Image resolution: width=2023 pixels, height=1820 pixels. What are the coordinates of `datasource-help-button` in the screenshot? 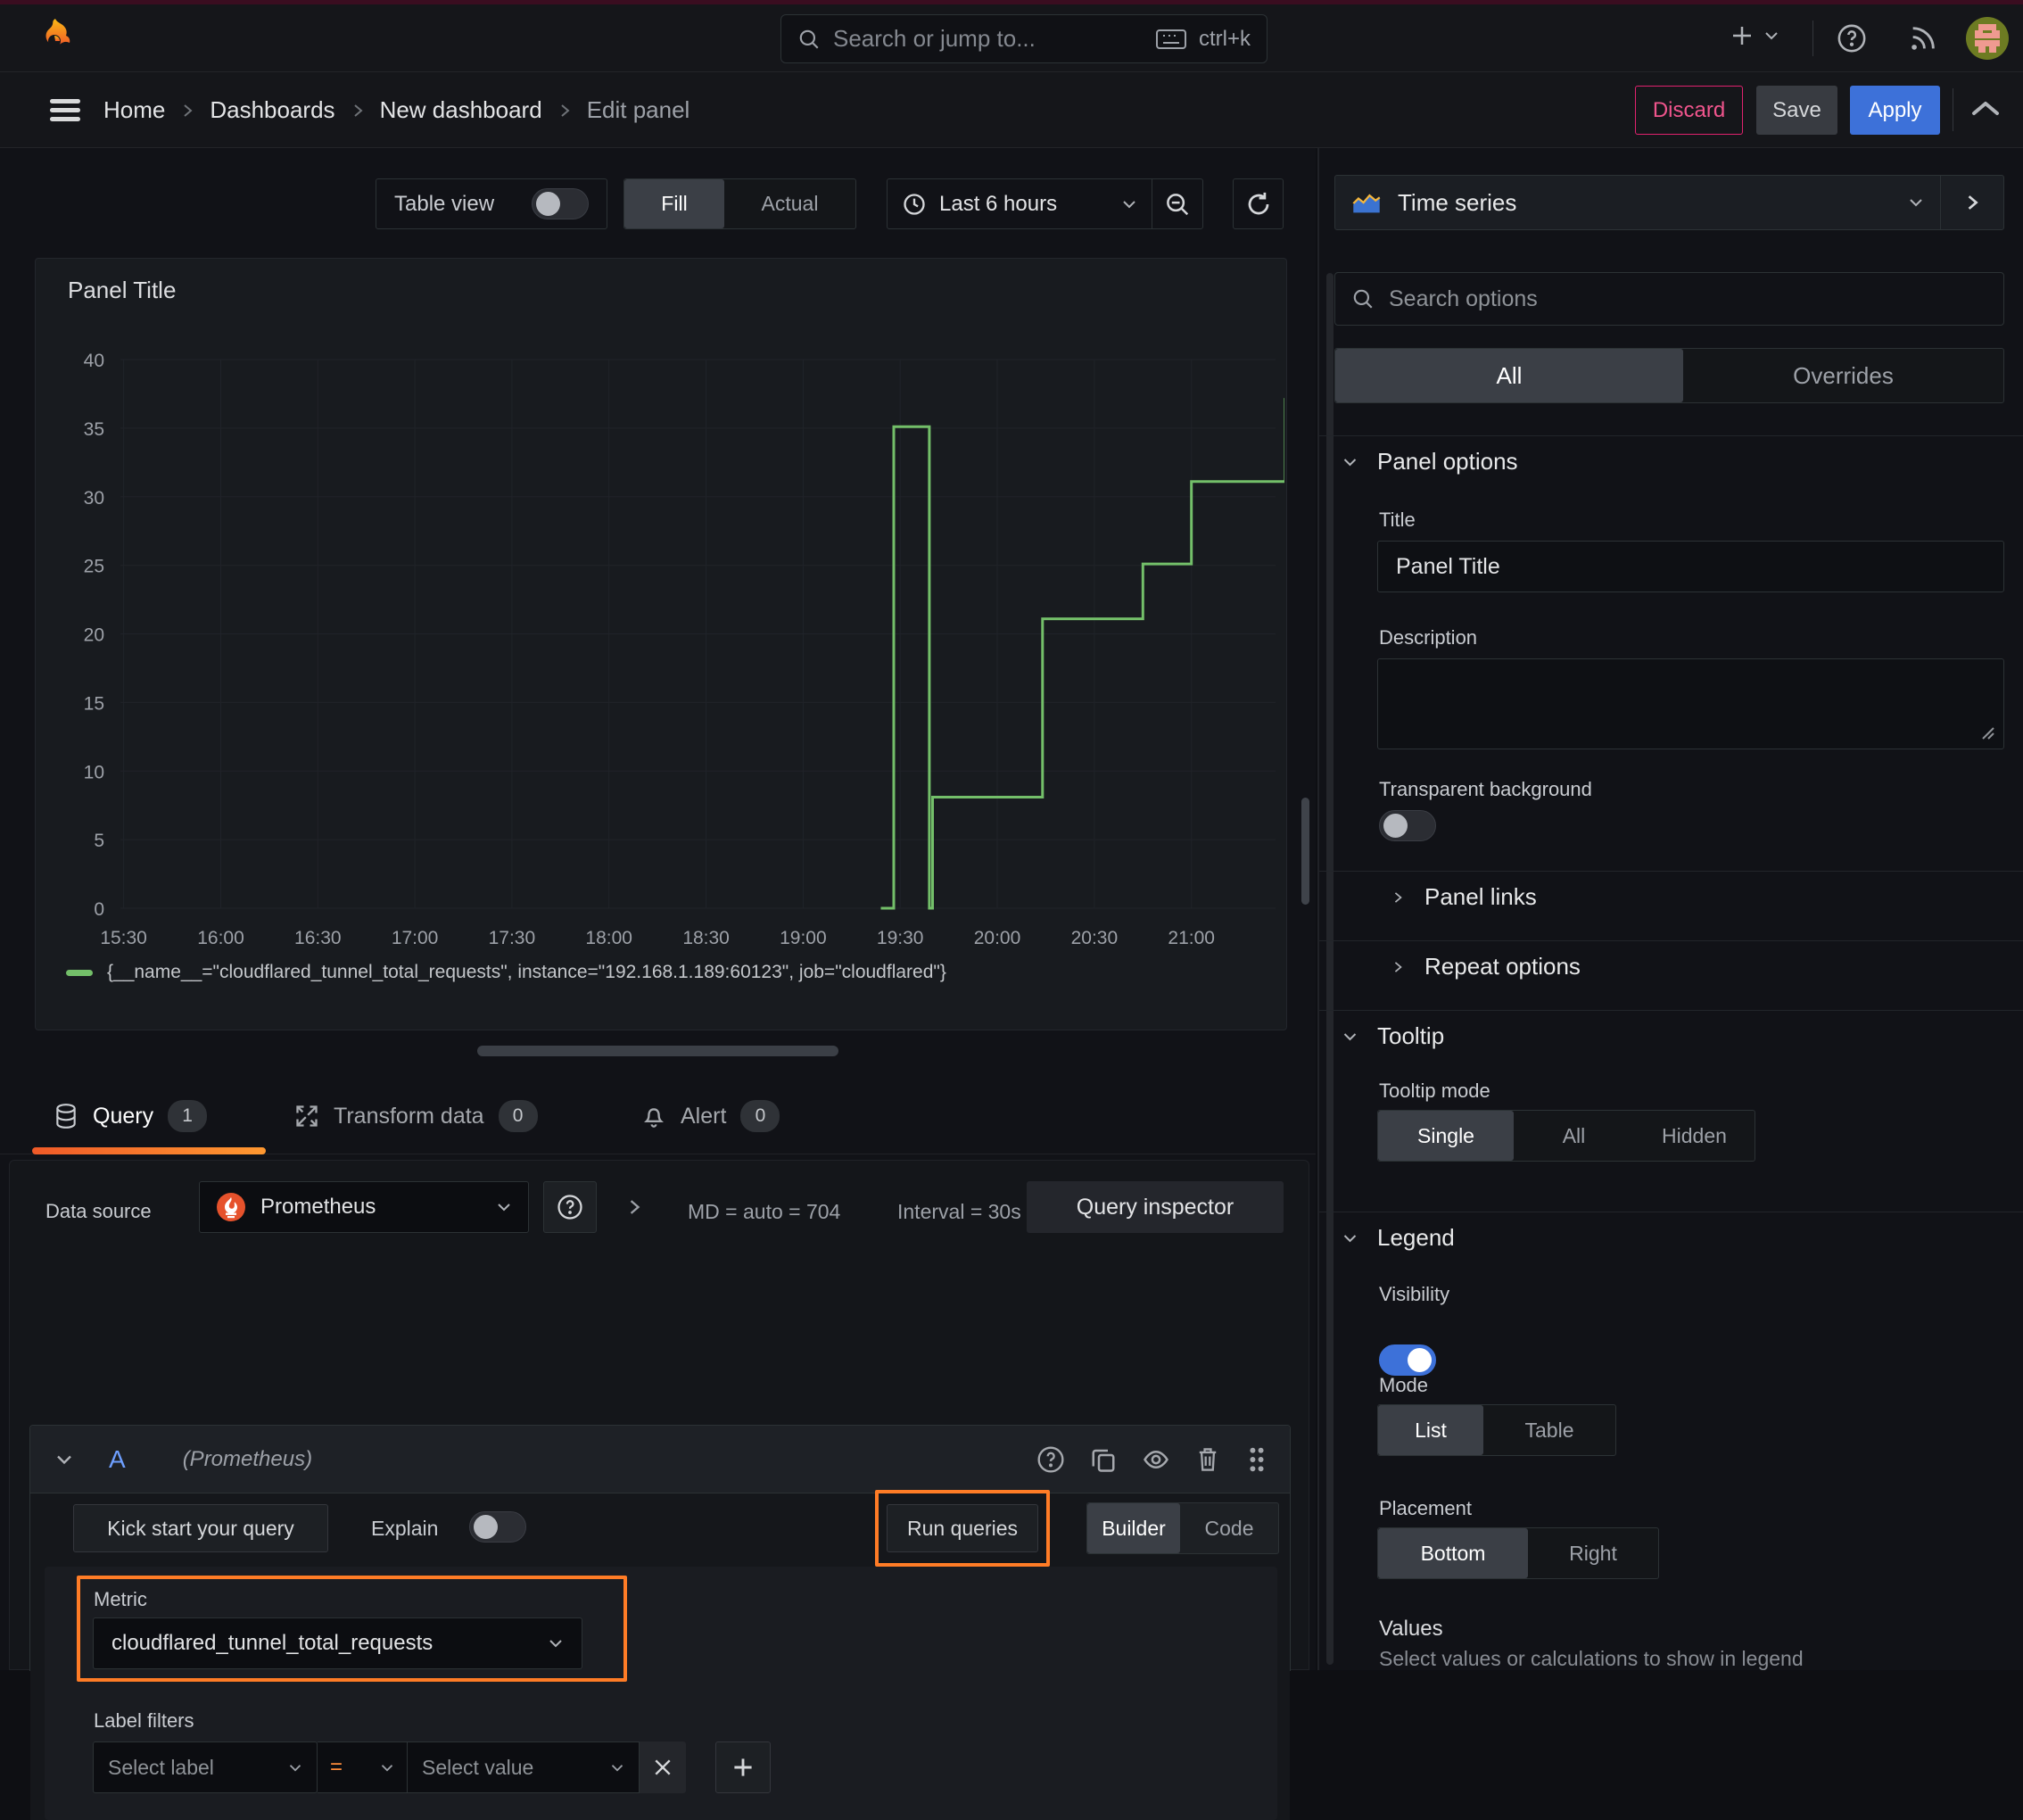 It's located at (570, 1207).